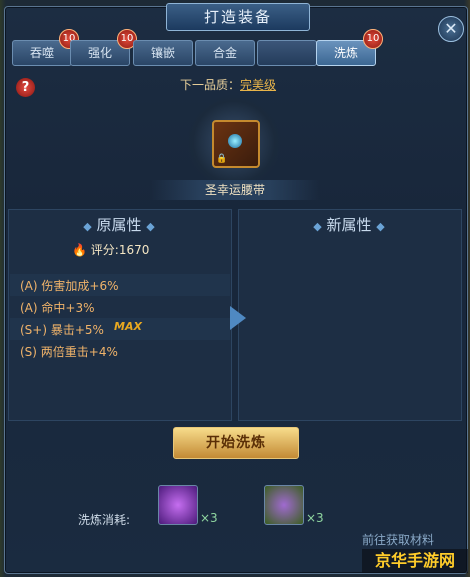  Describe the element at coordinates (287, 53) in the screenshot. I see `tab-blank` at that location.